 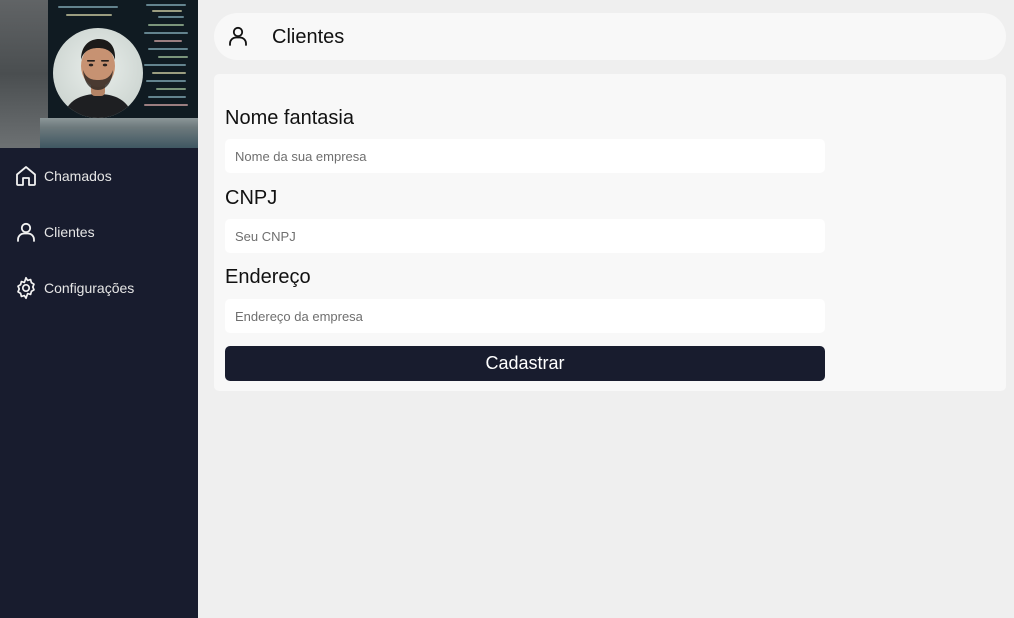 I want to click on cnpj-input, so click(x=525, y=236).